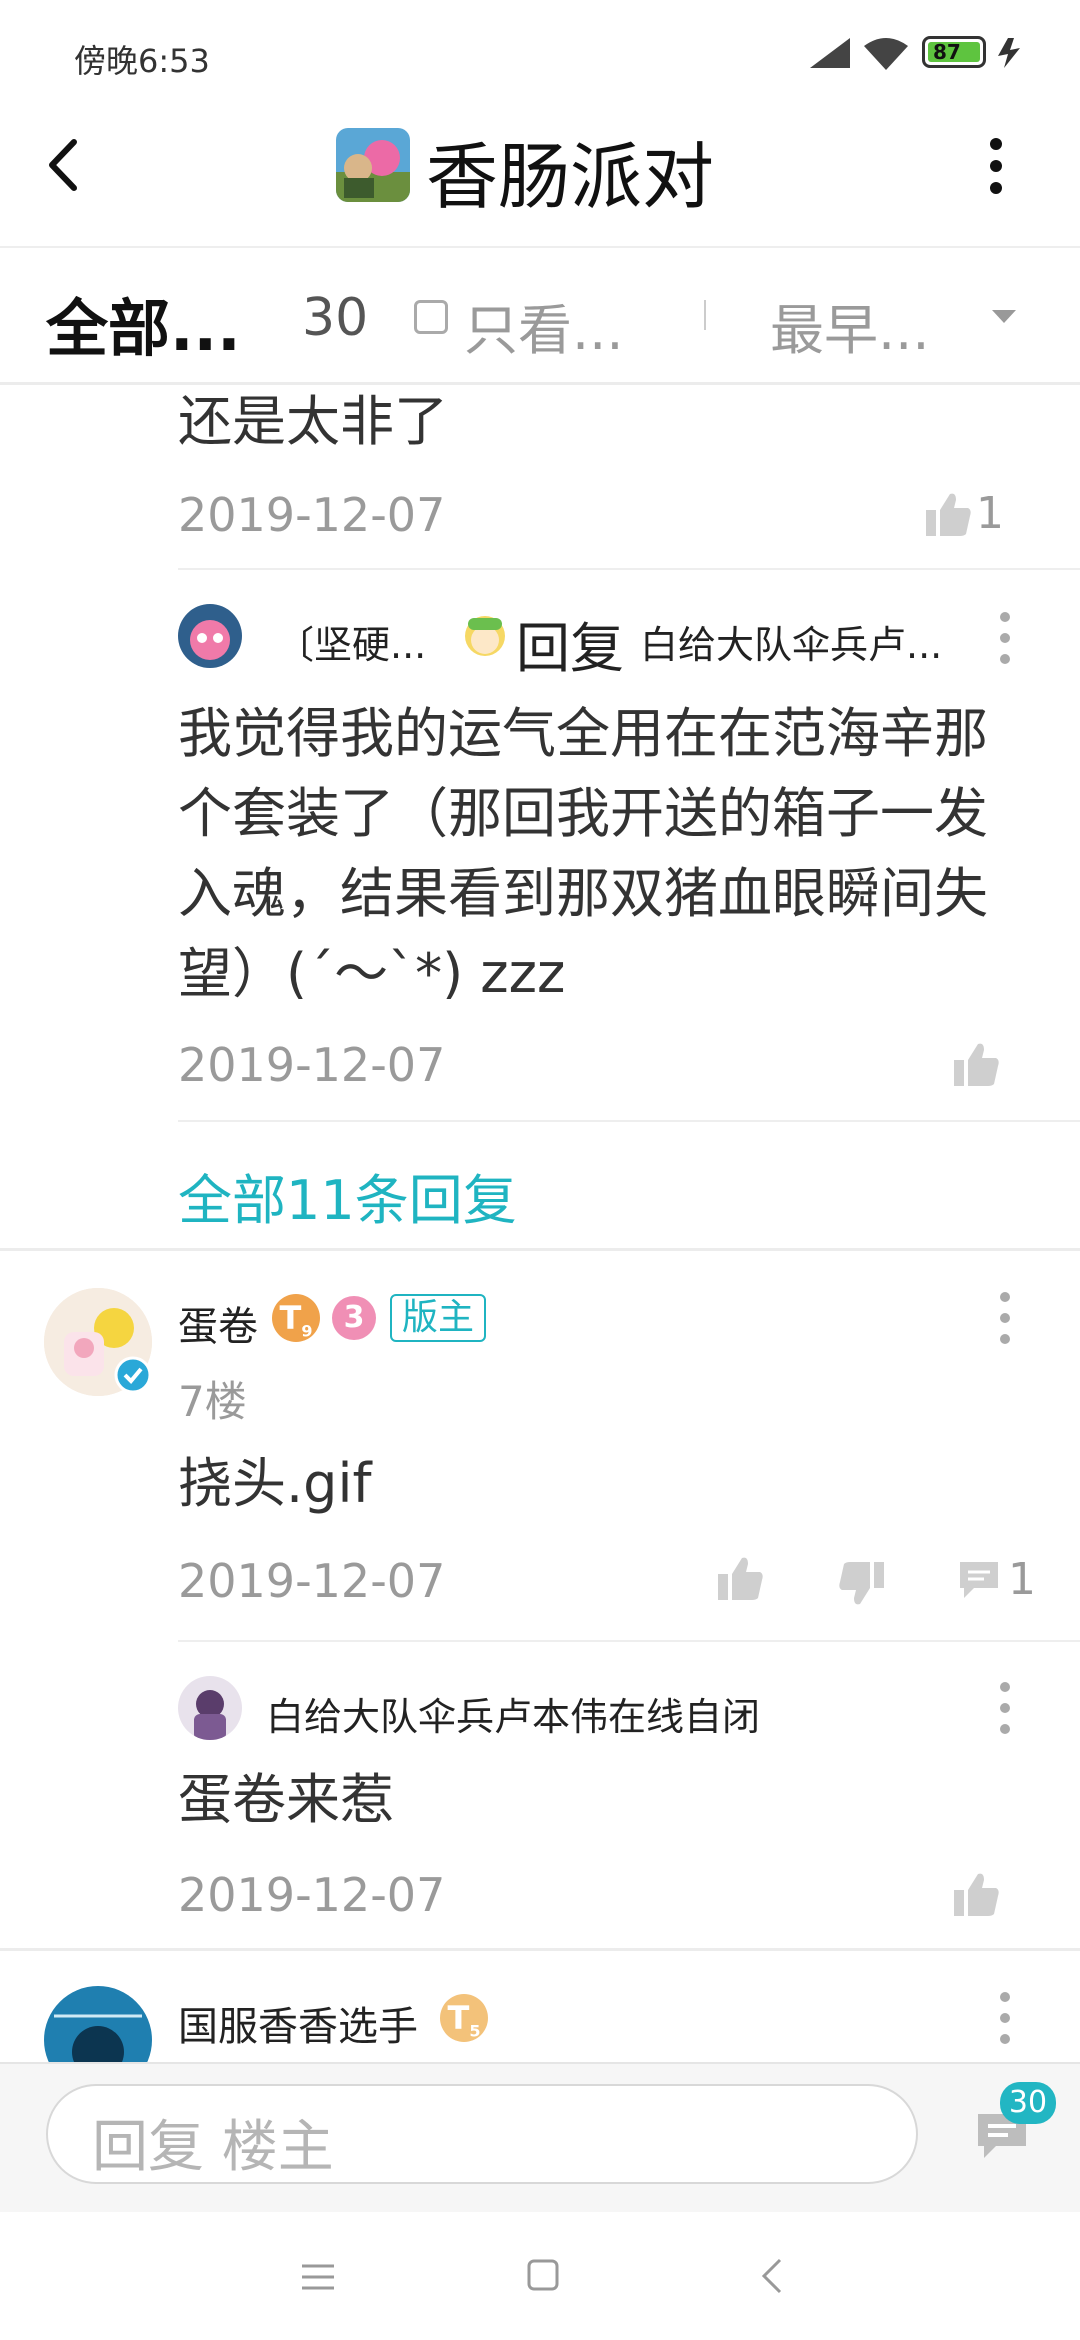 Image resolution: width=1080 pixels, height=2340 pixels. I want to click on comment-count-badge: 30, so click(1028, 2103).